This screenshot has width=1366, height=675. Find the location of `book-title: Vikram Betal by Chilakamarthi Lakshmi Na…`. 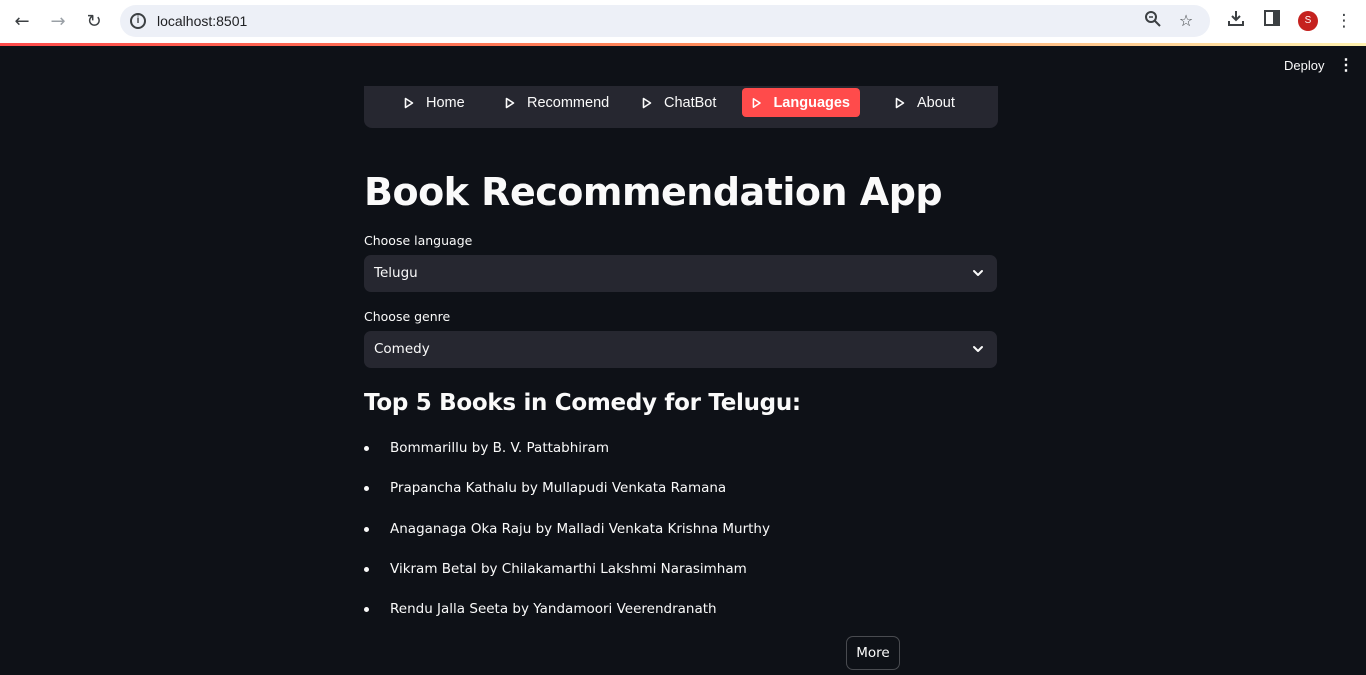

book-title: Vikram Betal by Chilakamarthi Lakshmi Na… is located at coordinates (568, 568).